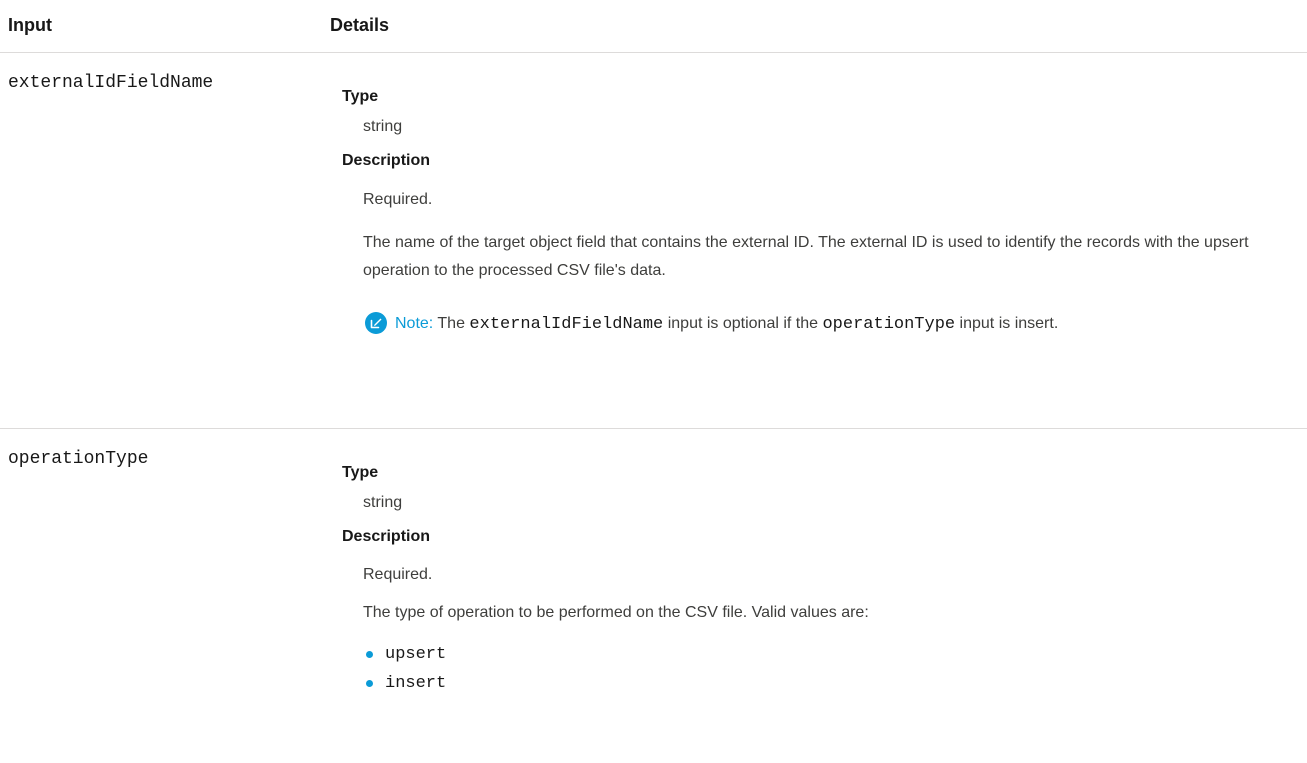  I want to click on list-item: insert, so click(404, 683).